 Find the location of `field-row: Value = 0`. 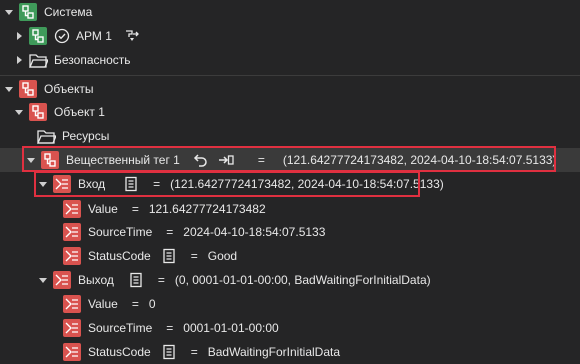

field-row: Value = 0 is located at coordinates (290, 304).